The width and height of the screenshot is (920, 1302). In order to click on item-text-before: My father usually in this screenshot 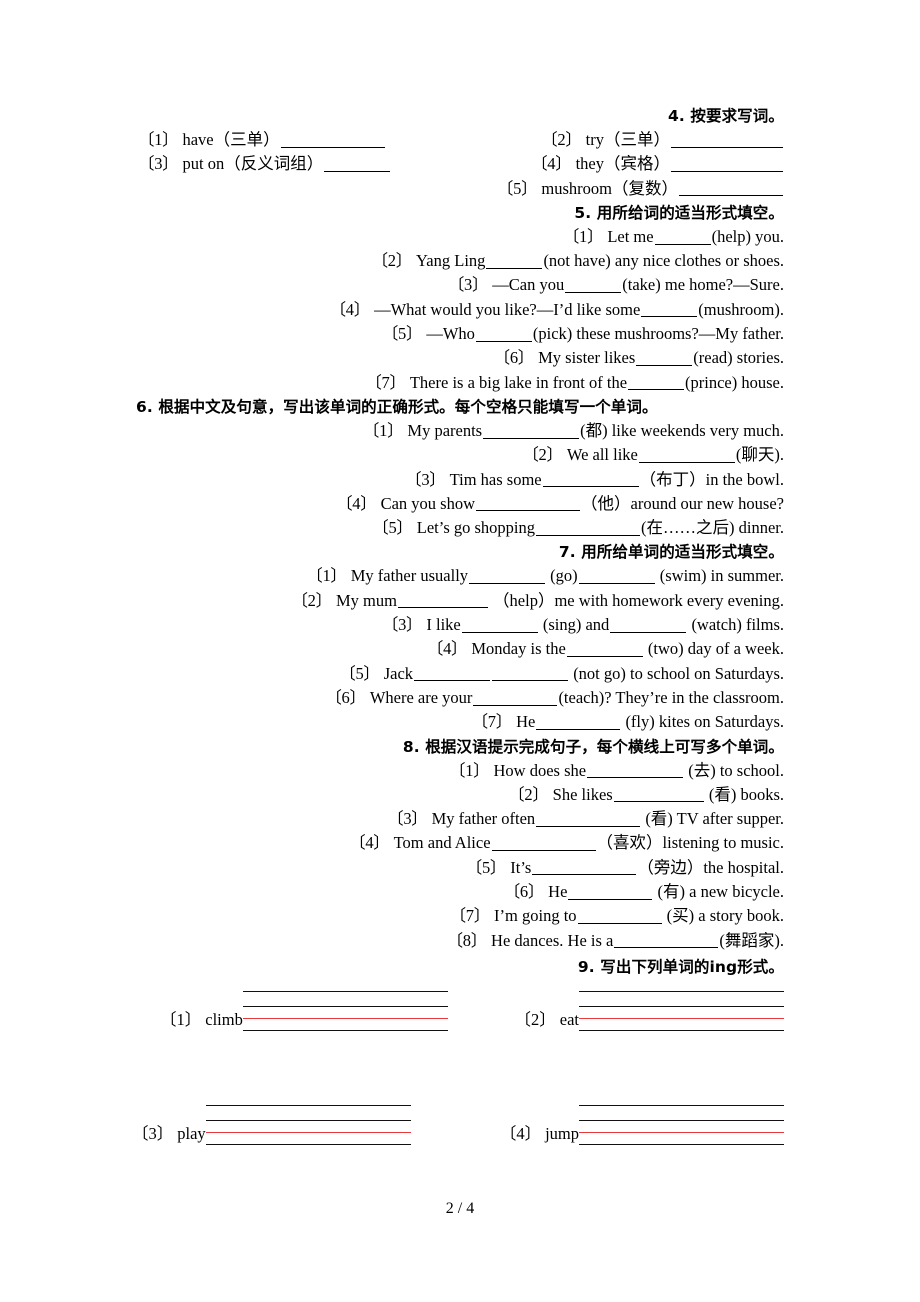, I will do `click(409, 576)`.